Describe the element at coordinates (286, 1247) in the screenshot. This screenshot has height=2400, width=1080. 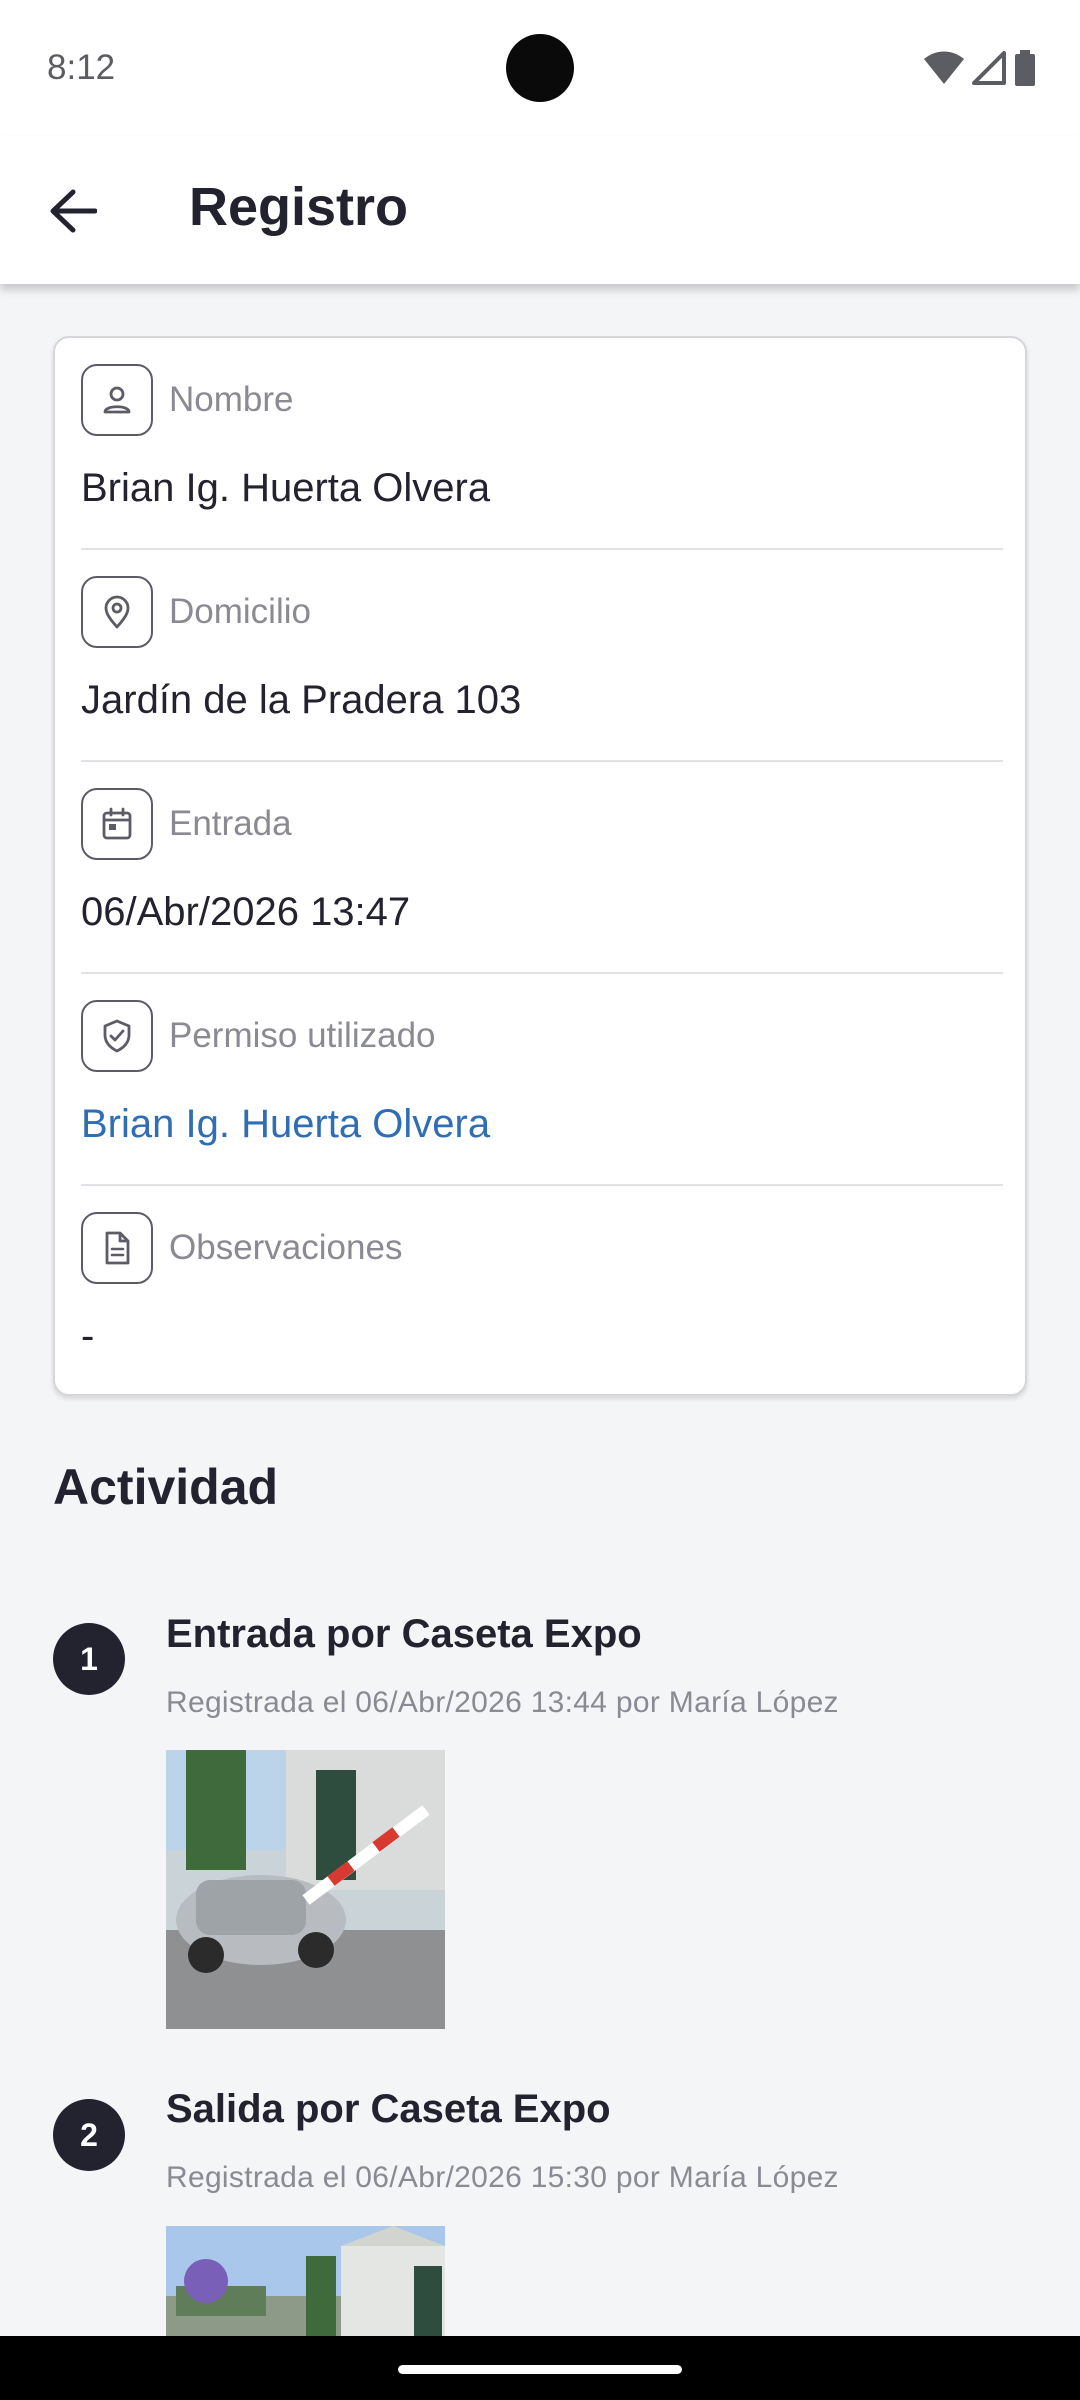
I see `field-label: Observaciones` at that location.